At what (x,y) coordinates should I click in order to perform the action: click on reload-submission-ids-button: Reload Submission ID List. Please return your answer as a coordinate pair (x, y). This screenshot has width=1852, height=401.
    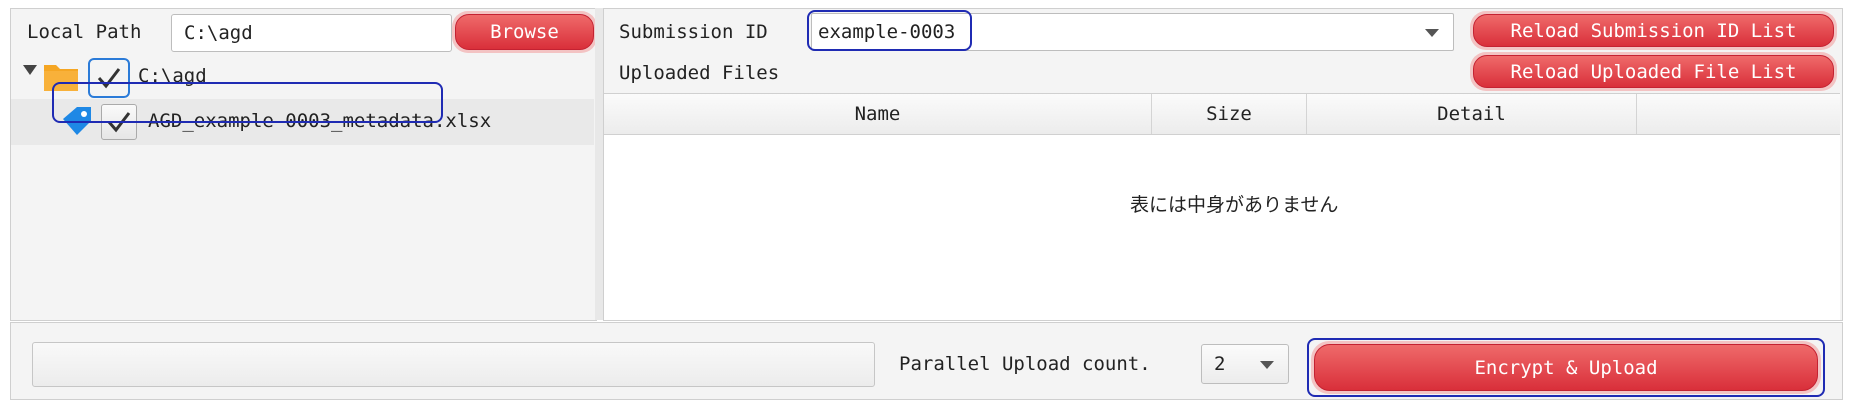
    Looking at the image, I should click on (1653, 30).